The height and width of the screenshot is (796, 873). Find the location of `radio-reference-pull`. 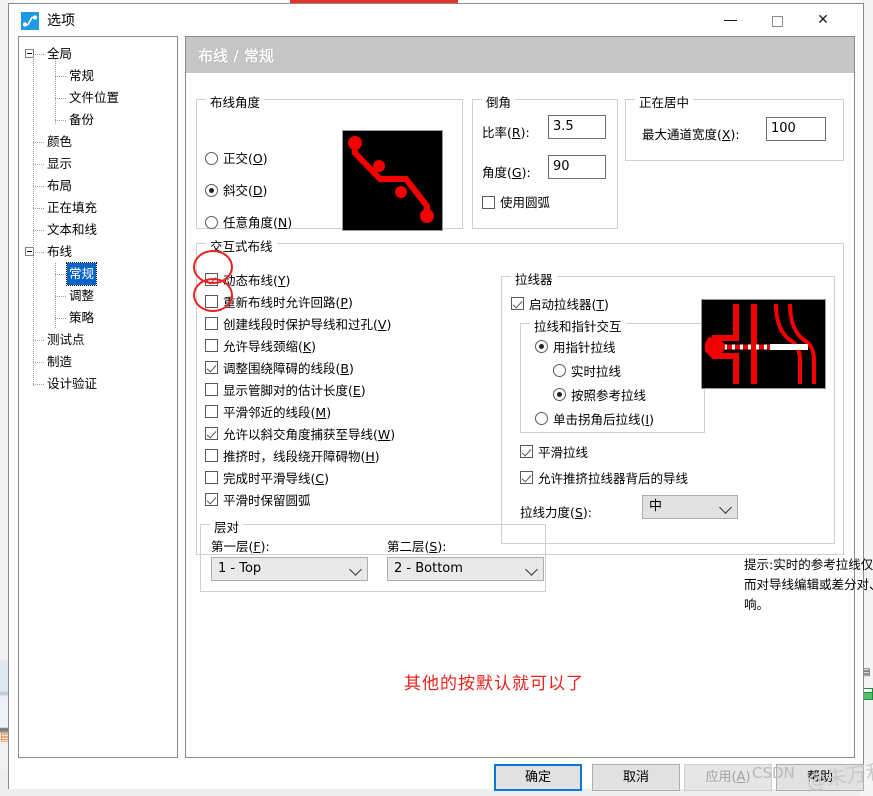

radio-reference-pull is located at coordinates (559, 394).